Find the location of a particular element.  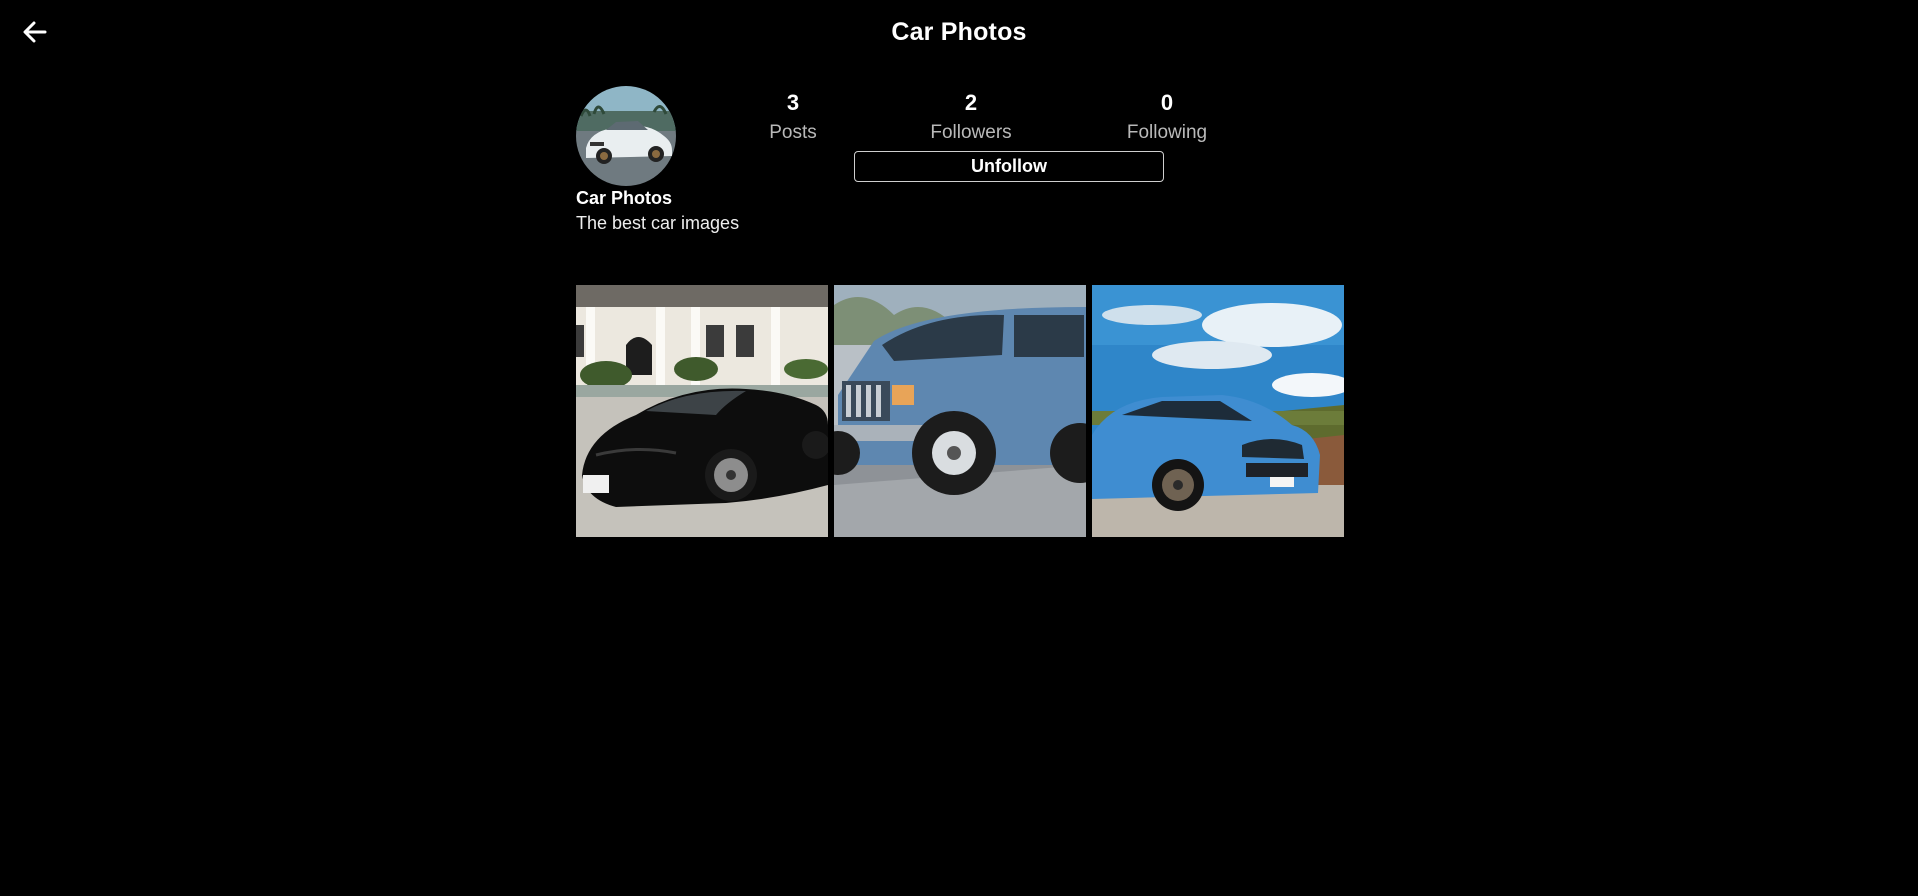

top-bar: Car Photos is located at coordinates (959, 34).